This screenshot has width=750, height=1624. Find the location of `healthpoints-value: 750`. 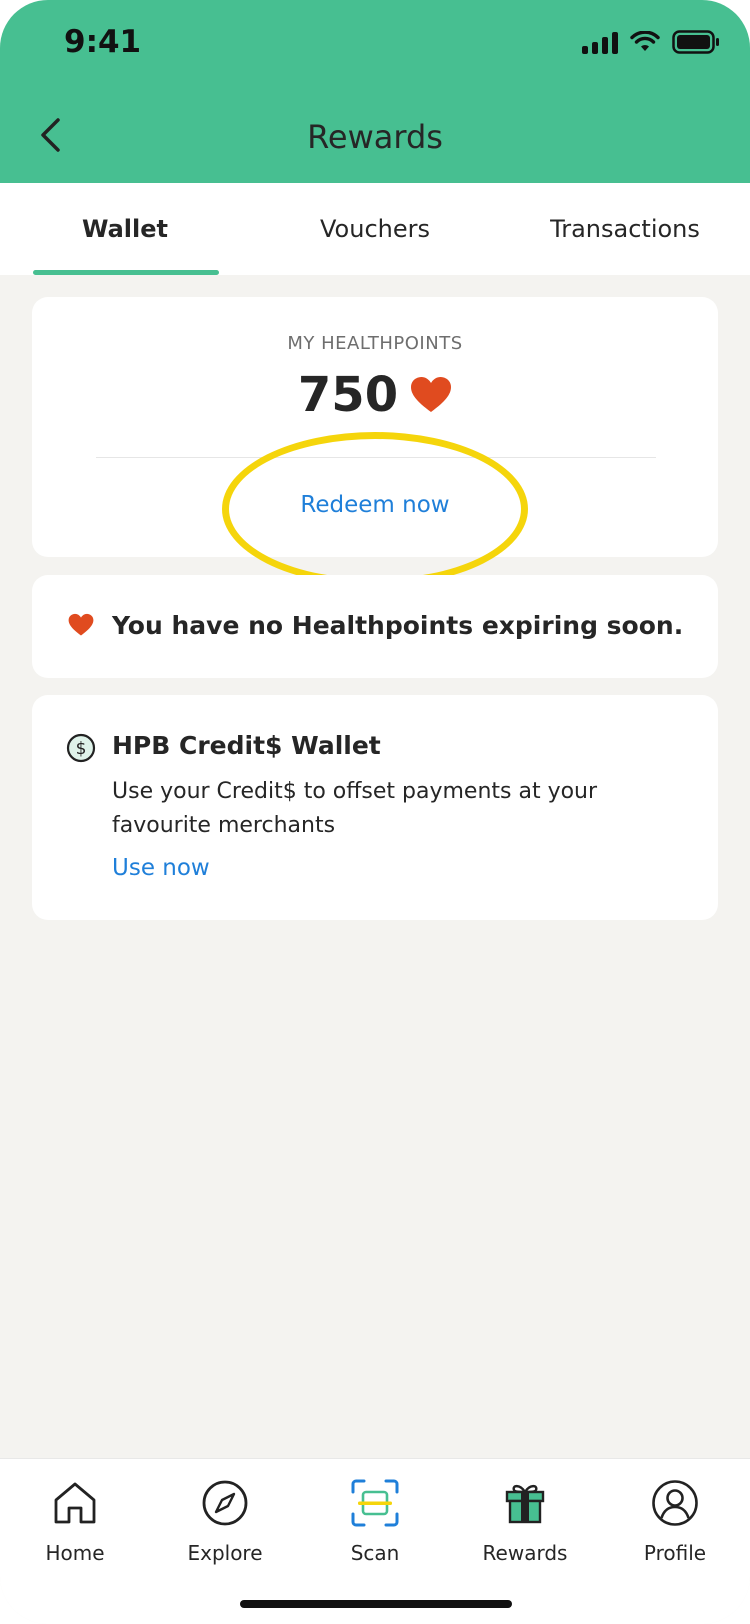

healthpoints-value: 750 is located at coordinates (348, 395).